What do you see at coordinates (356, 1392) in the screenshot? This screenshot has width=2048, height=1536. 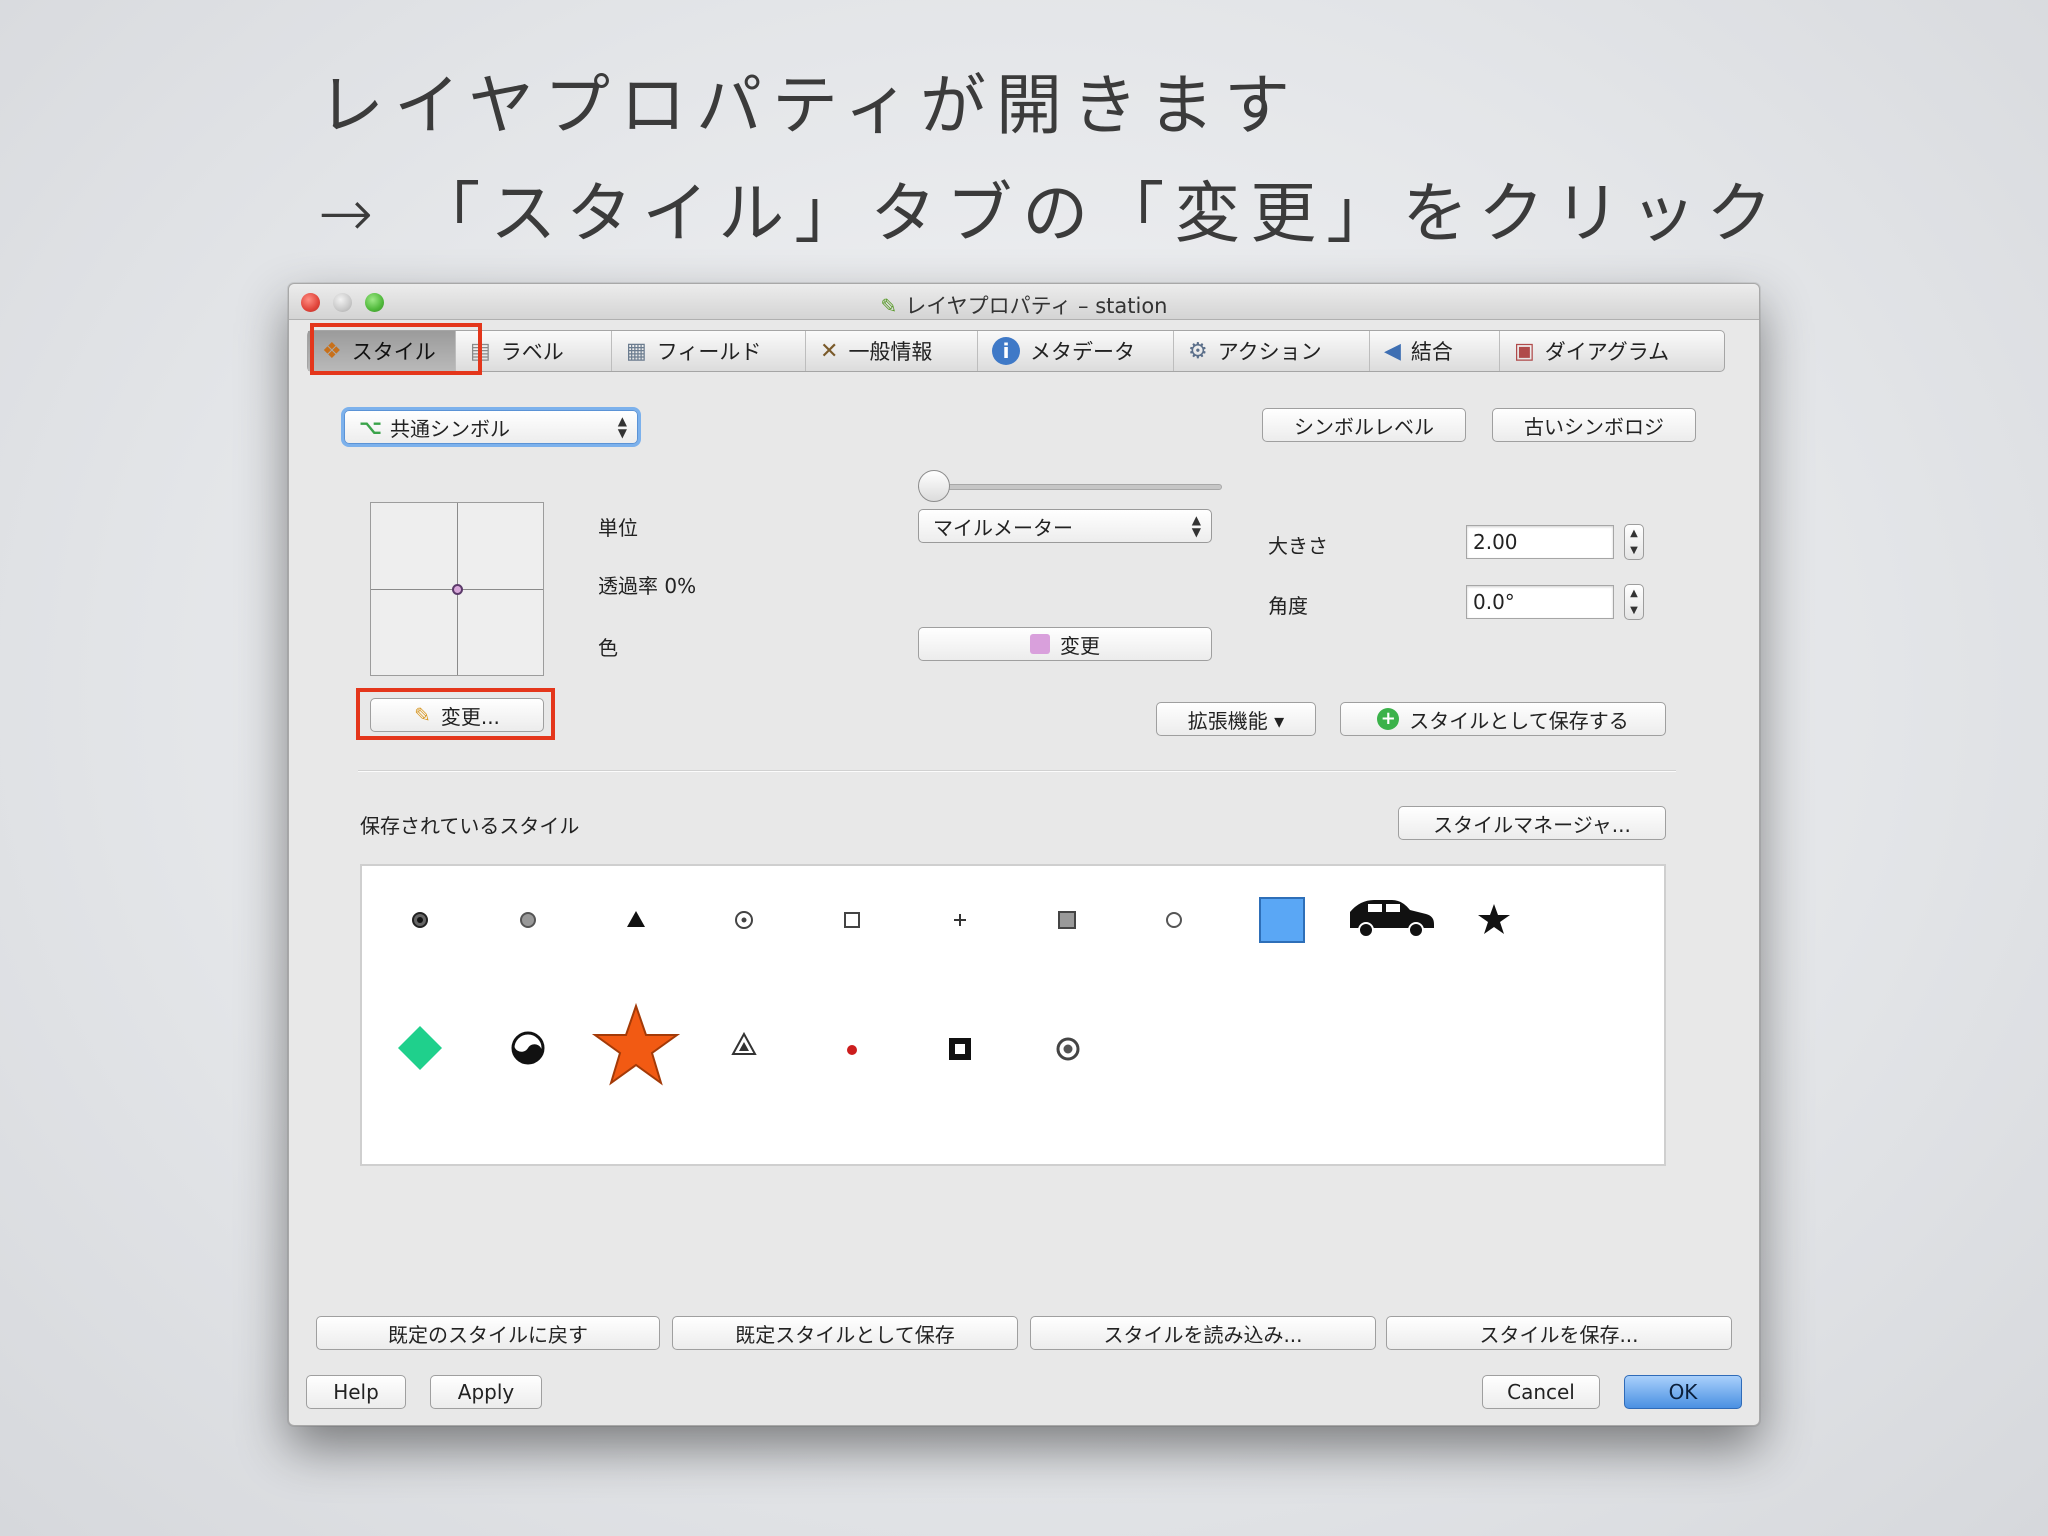 I see `help-button: Help` at bounding box center [356, 1392].